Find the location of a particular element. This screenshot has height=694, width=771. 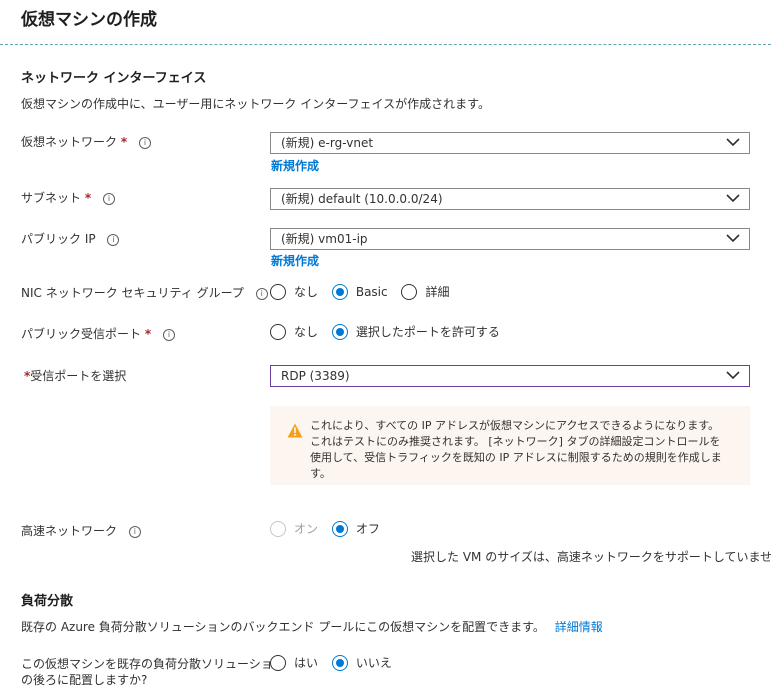

subnet-label: サブネット * i is located at coordinates (68, 197).